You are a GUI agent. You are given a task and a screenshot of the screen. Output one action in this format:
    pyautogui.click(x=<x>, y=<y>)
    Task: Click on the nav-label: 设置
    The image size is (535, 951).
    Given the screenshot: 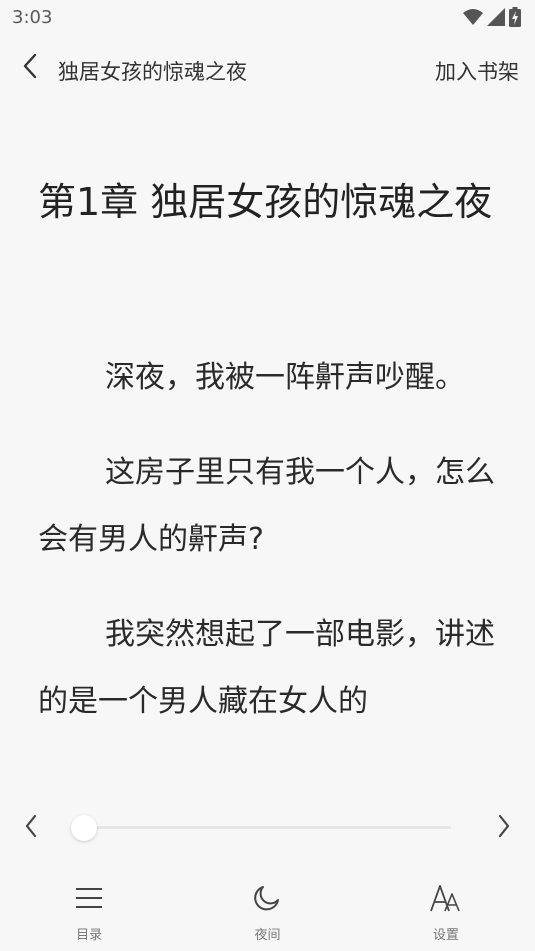 What is the action you would take?
    pyautogui.click(x=445, y=935)
    